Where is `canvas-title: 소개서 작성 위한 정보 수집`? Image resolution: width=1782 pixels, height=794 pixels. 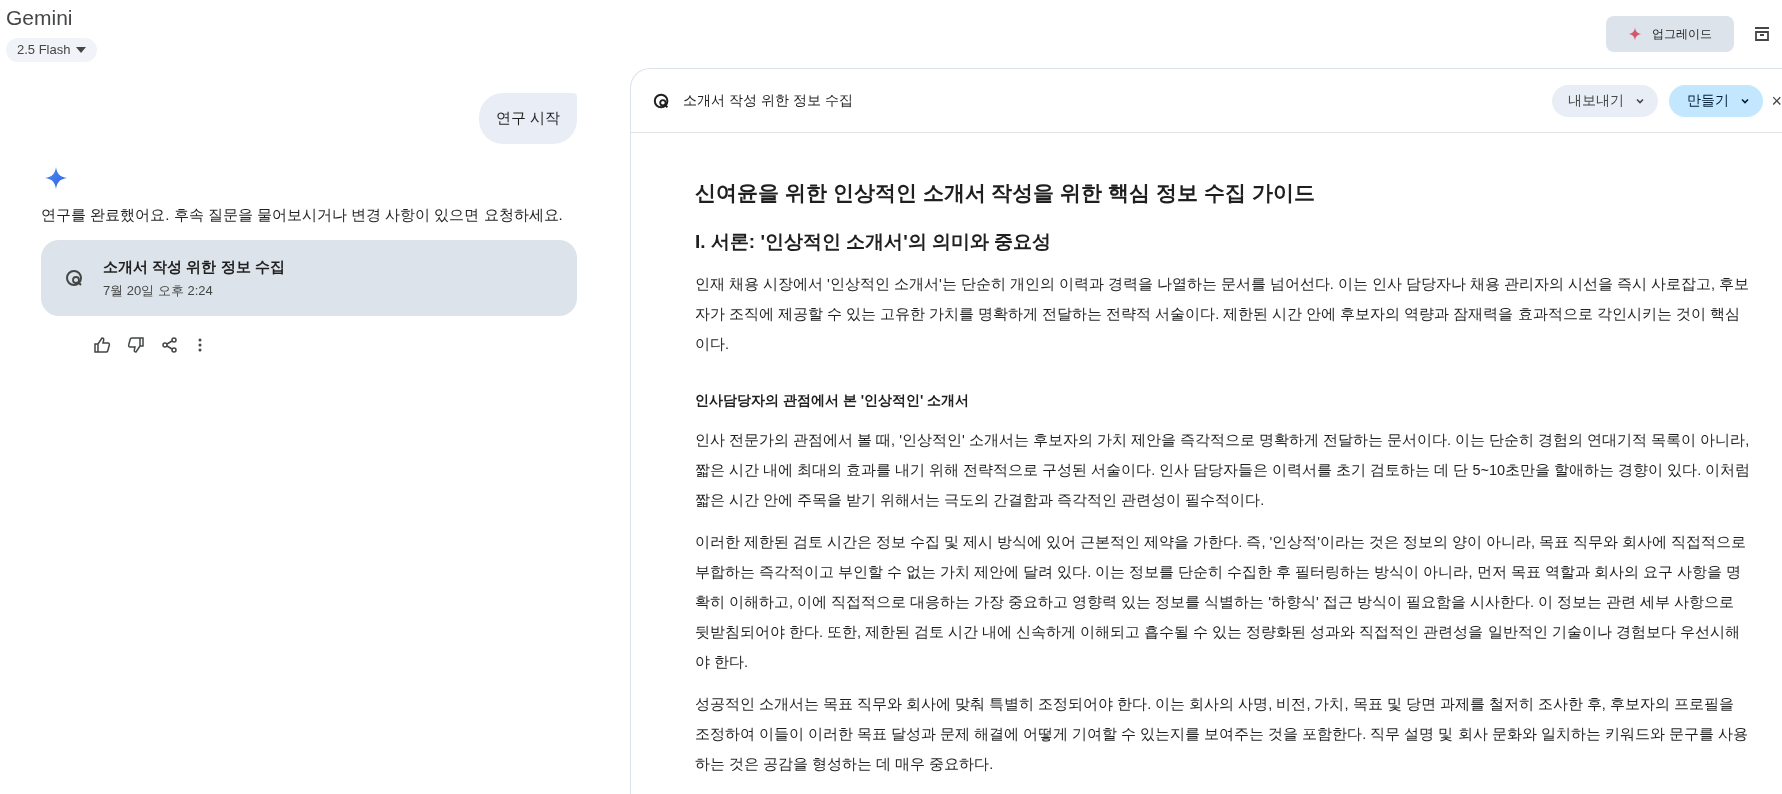
canvas-title: 소개서 작성 위한 정보 수집 is located at coordinates (768, 100).